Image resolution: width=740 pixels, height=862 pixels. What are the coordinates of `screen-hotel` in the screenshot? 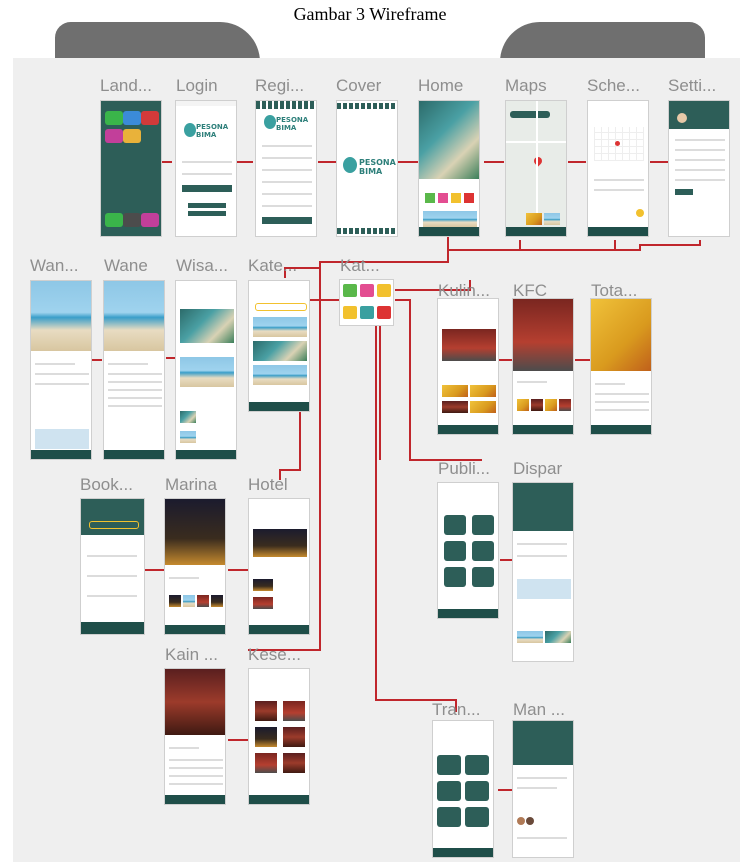 It's located at (279, 566).